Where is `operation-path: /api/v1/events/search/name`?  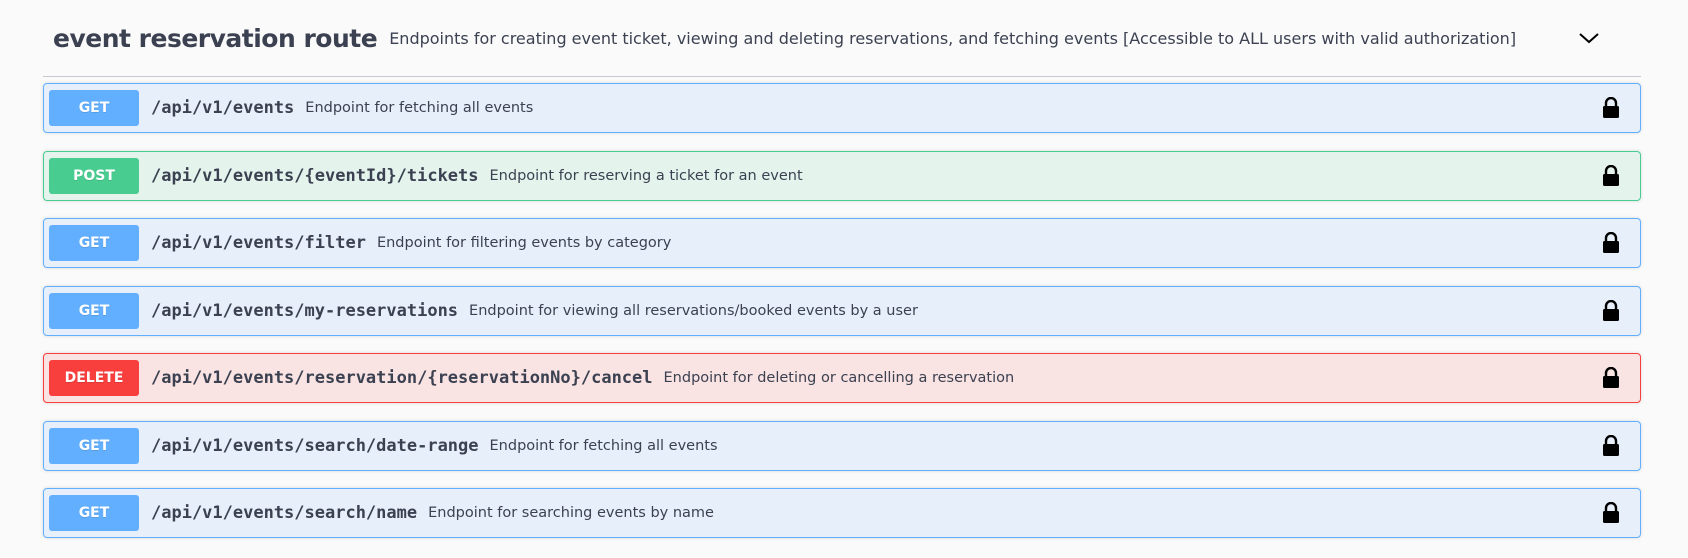
operation-path: /api/v1/events/search/name is located at coordinates (284, 513).